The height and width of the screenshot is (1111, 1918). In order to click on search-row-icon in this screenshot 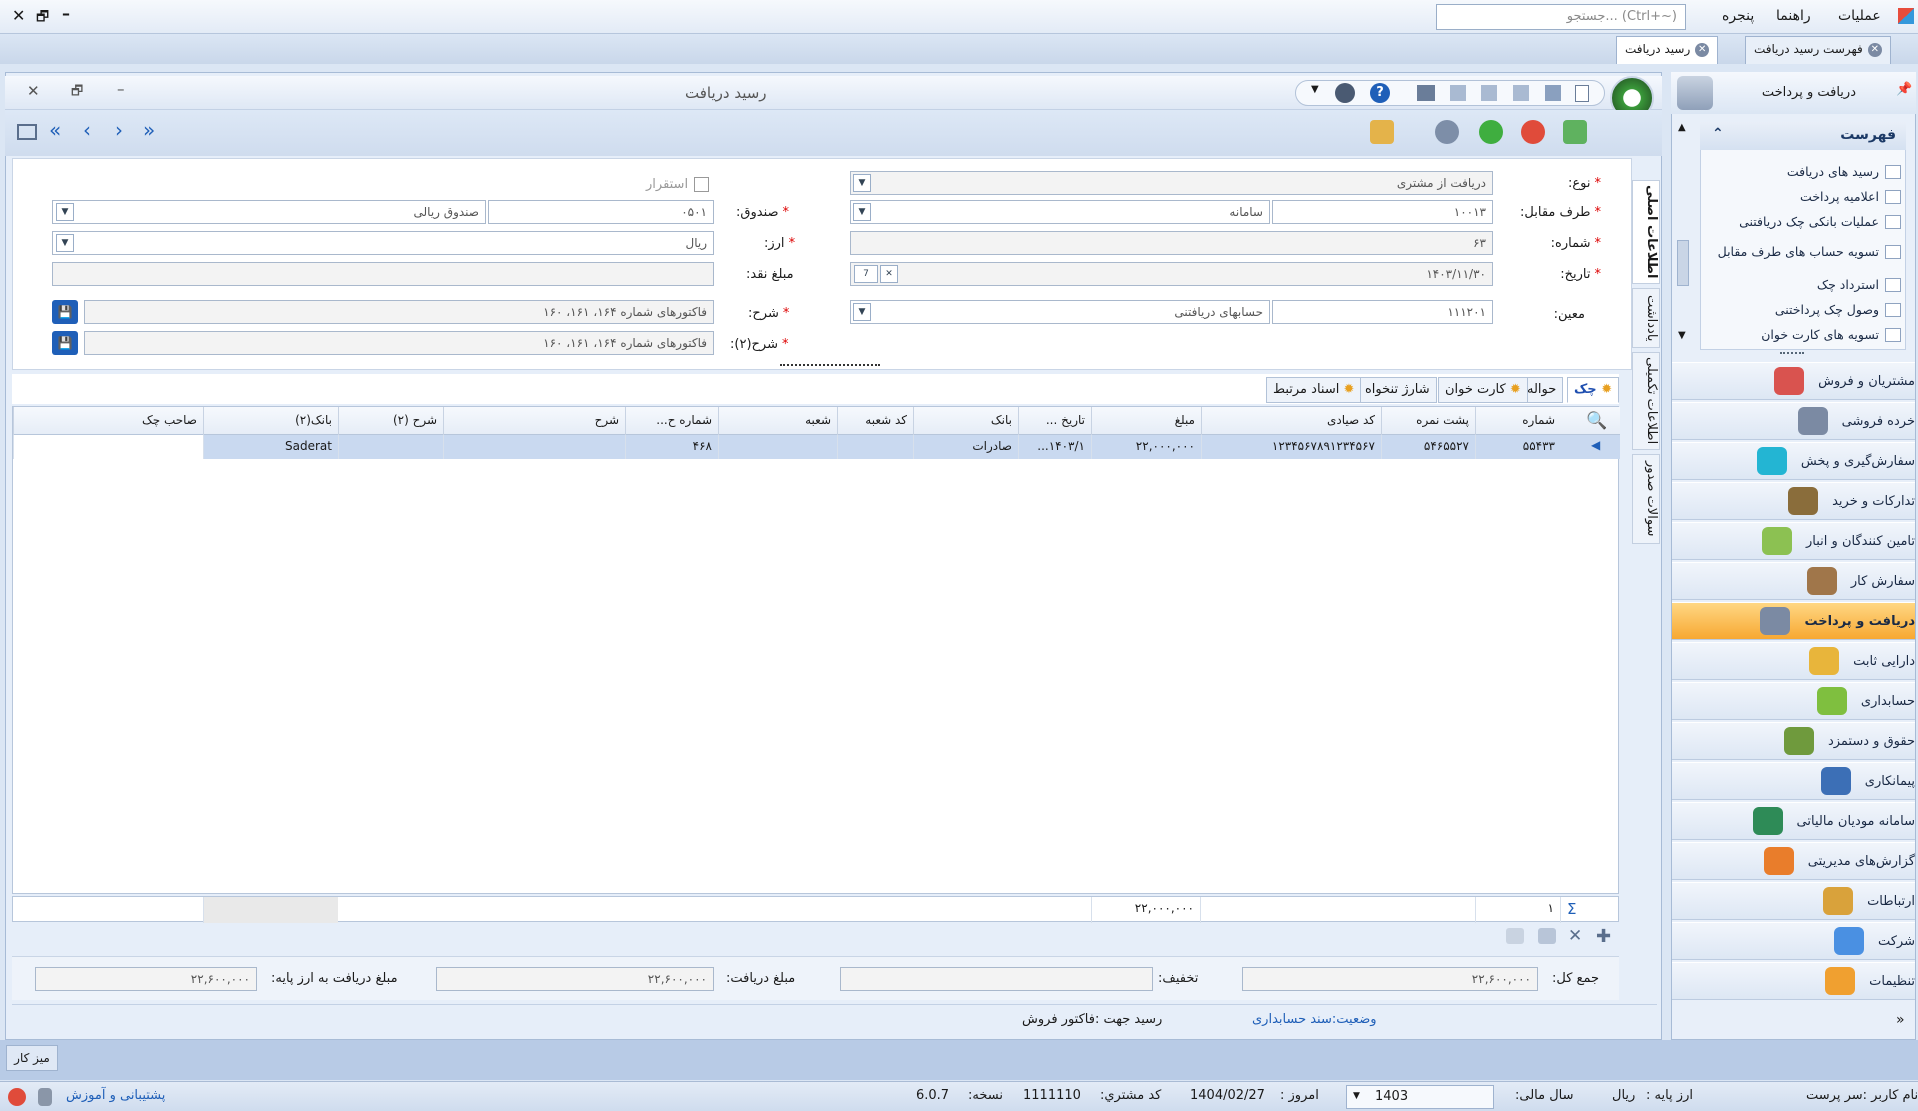, I will do `click(1547, 936)`.